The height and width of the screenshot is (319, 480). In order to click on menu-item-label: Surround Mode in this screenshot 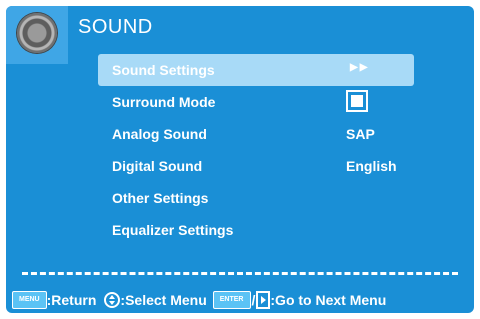, I will do `click(164, 102)`.